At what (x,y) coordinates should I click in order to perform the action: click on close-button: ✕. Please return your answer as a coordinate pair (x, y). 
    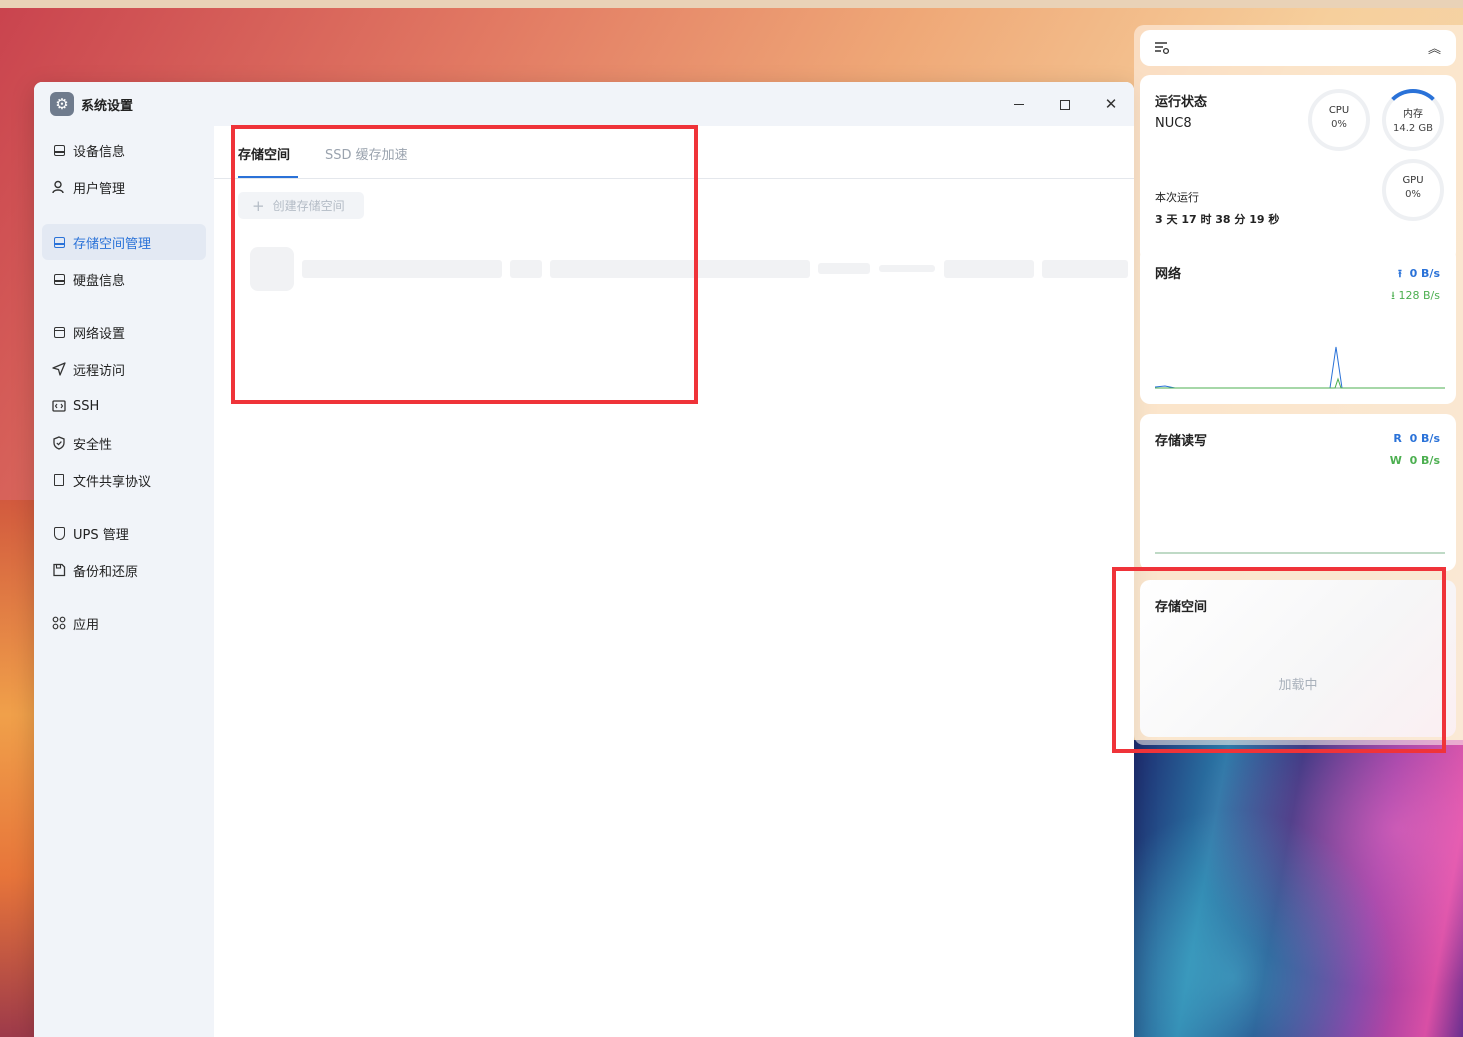
    Looking at the image, I should click on (1111, 104).